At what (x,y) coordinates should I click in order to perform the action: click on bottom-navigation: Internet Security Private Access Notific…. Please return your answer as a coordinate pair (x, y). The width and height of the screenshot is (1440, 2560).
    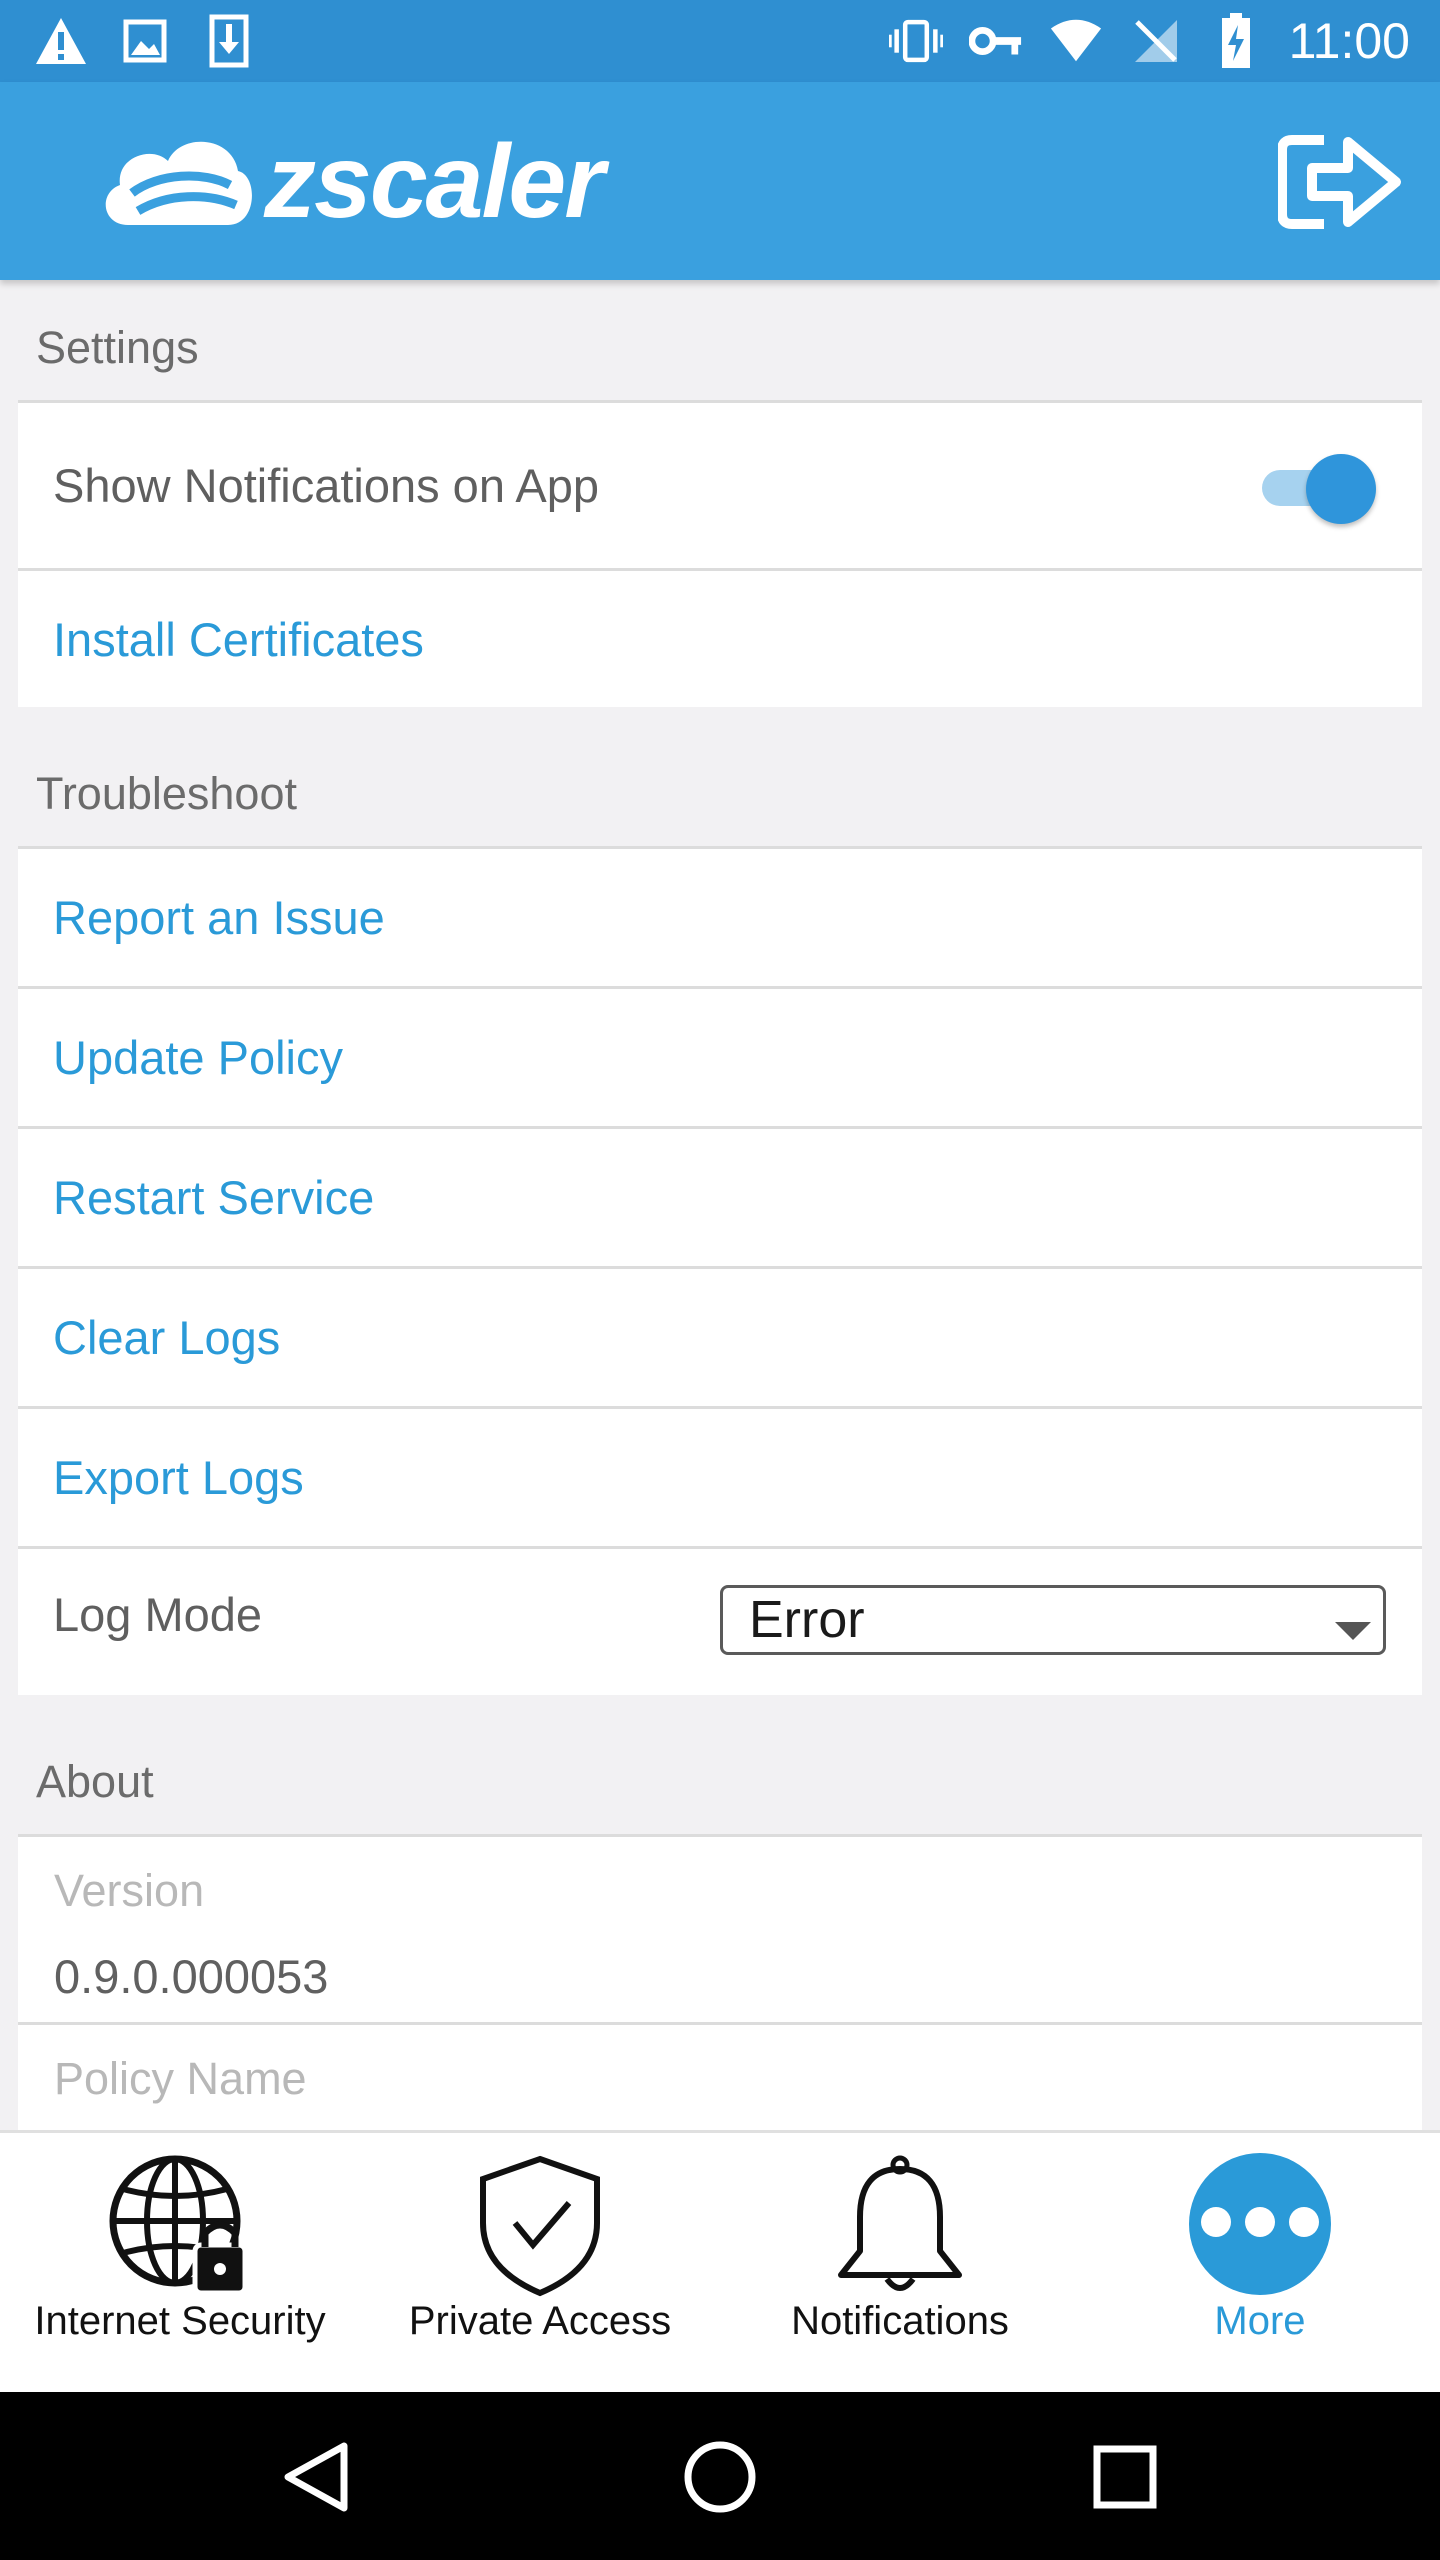
    Looking at the image, I should click on (720, 2262).